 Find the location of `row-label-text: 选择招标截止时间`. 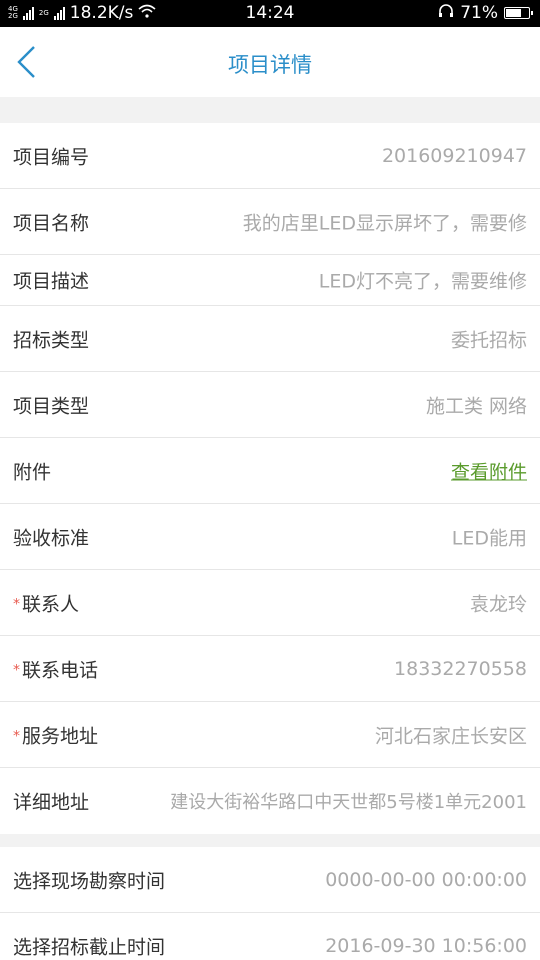

row-label-text: 选择招标截止时间 is located at coordinates (89, 947).